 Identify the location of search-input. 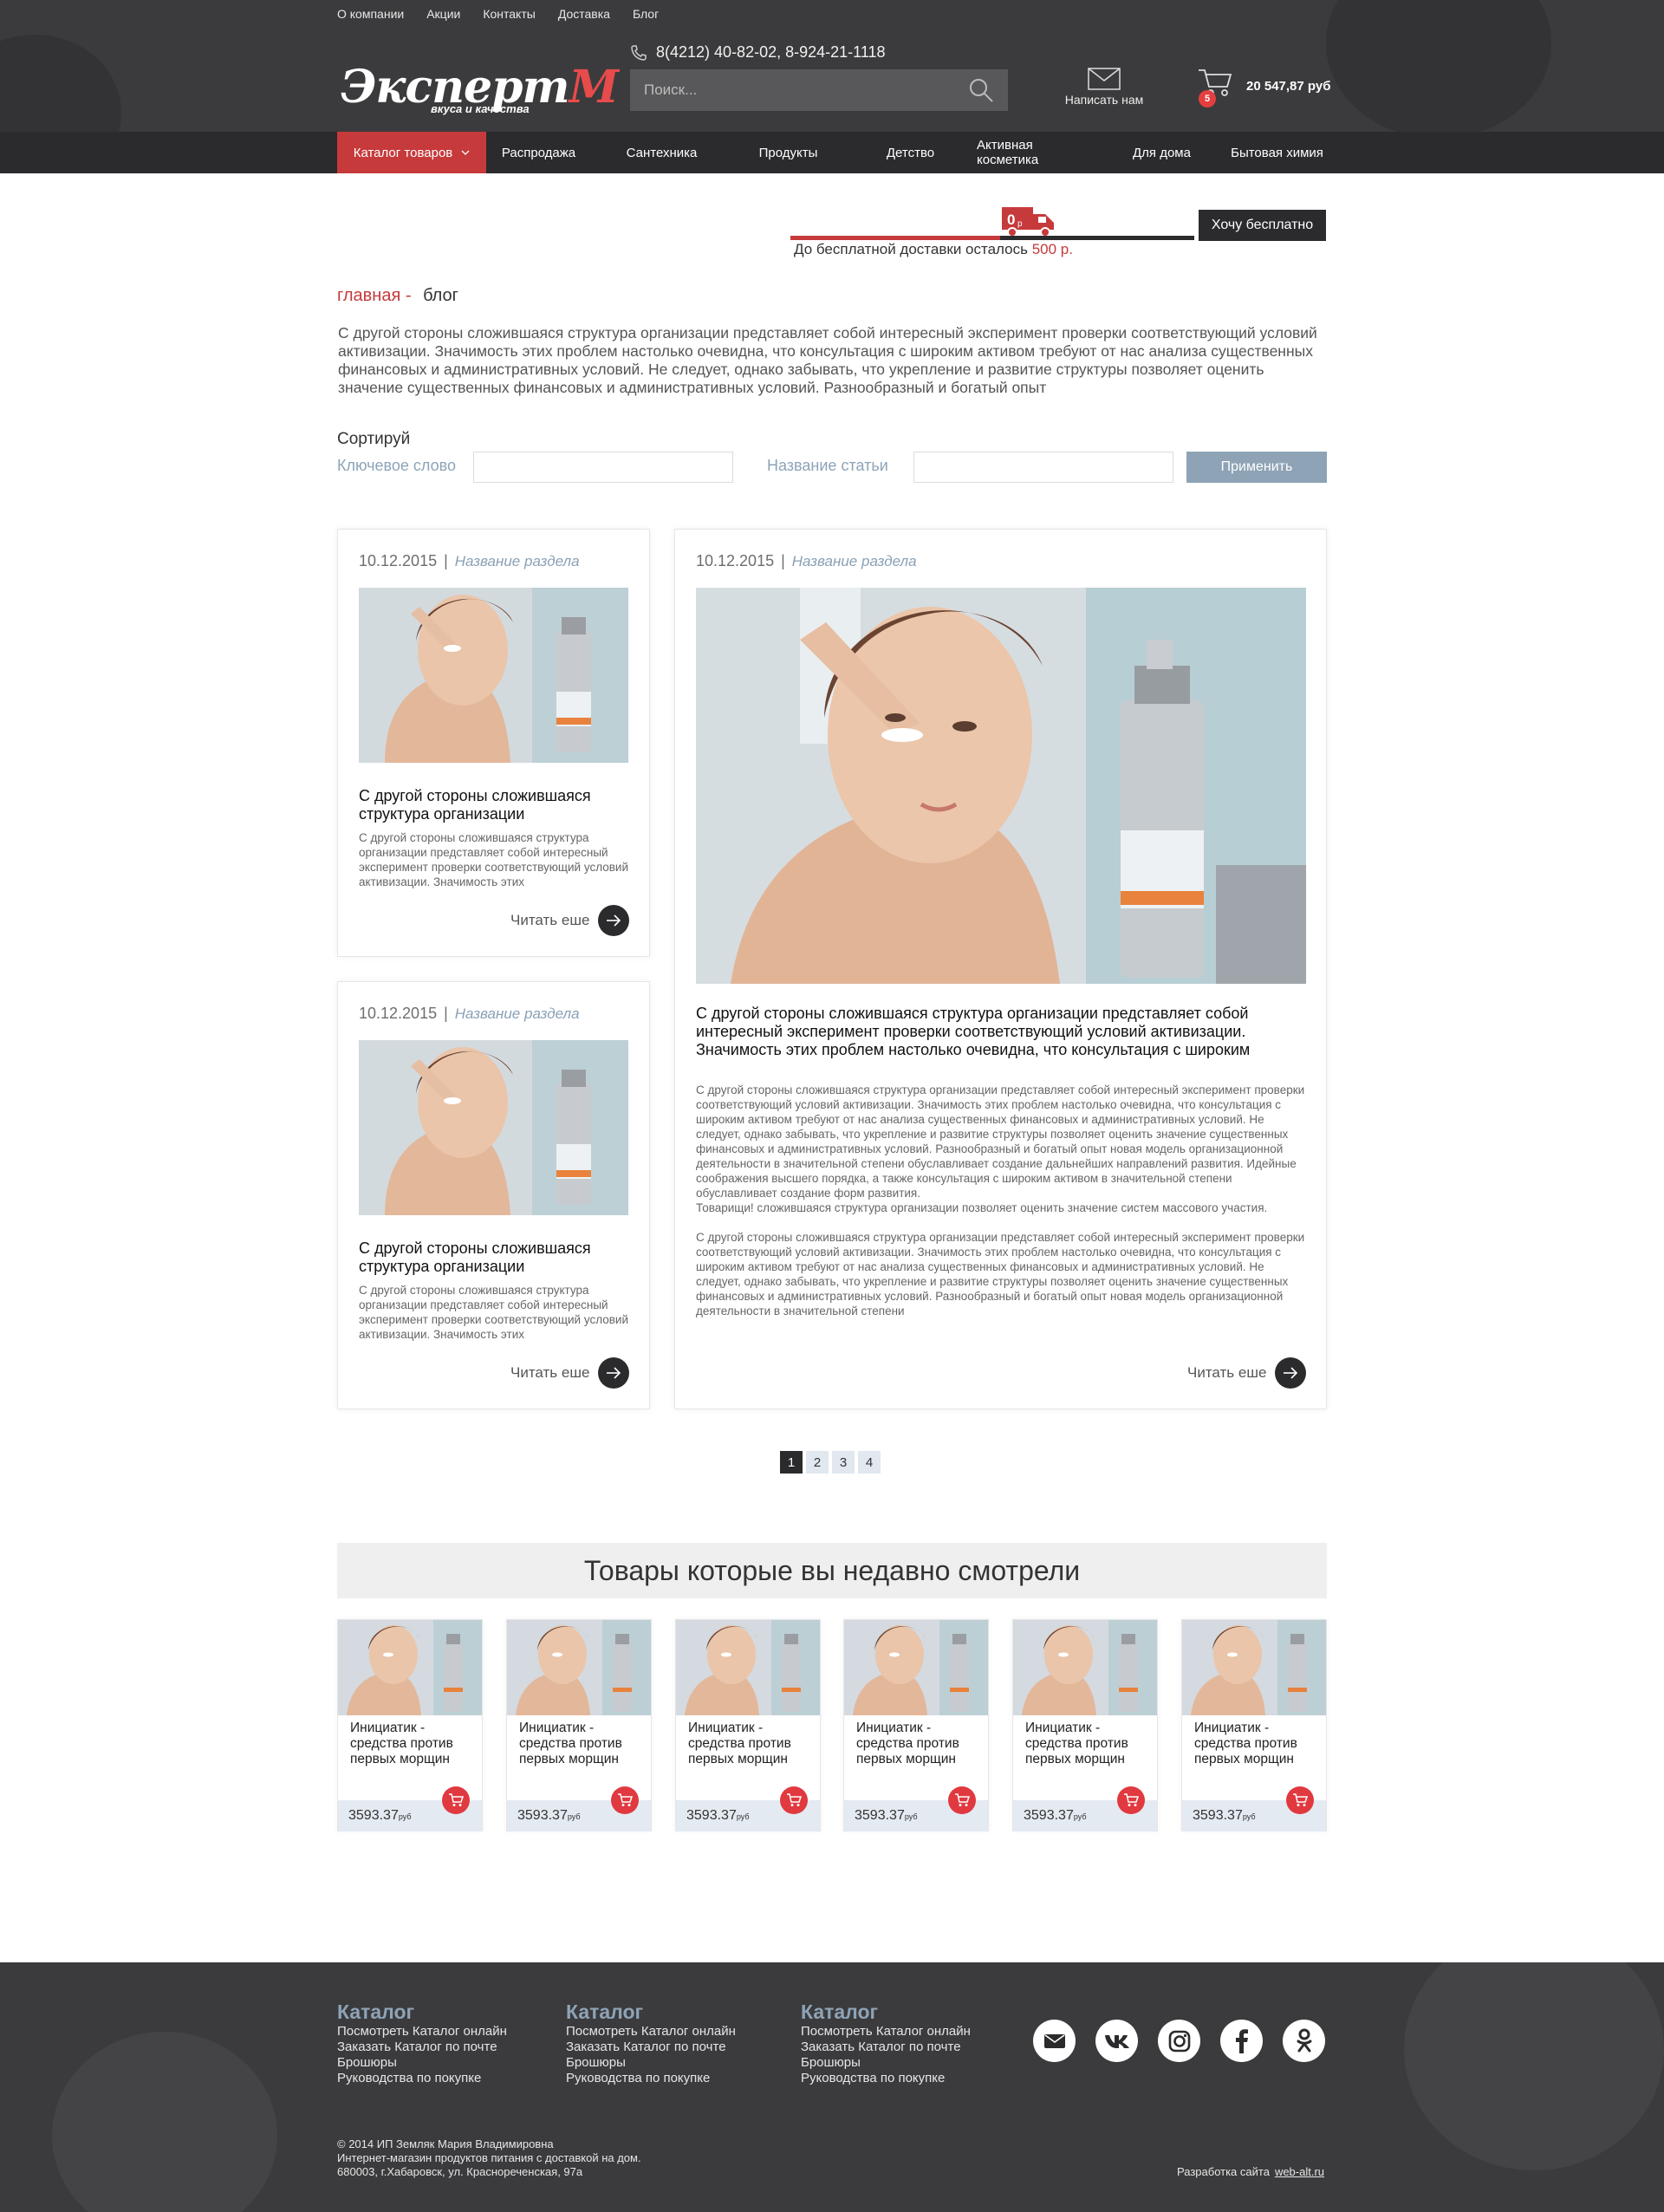
(806, 90).